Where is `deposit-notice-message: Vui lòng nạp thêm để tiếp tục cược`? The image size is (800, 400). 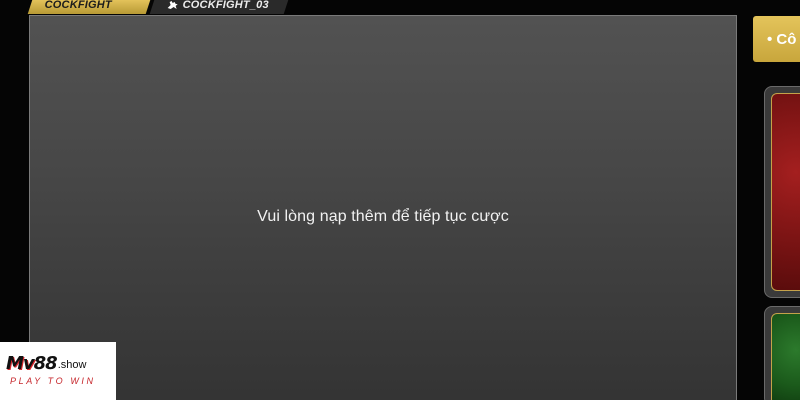
deposit-notice-message: Vui lòng nạp thêm để tiếp tục cược is located at coordinates (383, 216).